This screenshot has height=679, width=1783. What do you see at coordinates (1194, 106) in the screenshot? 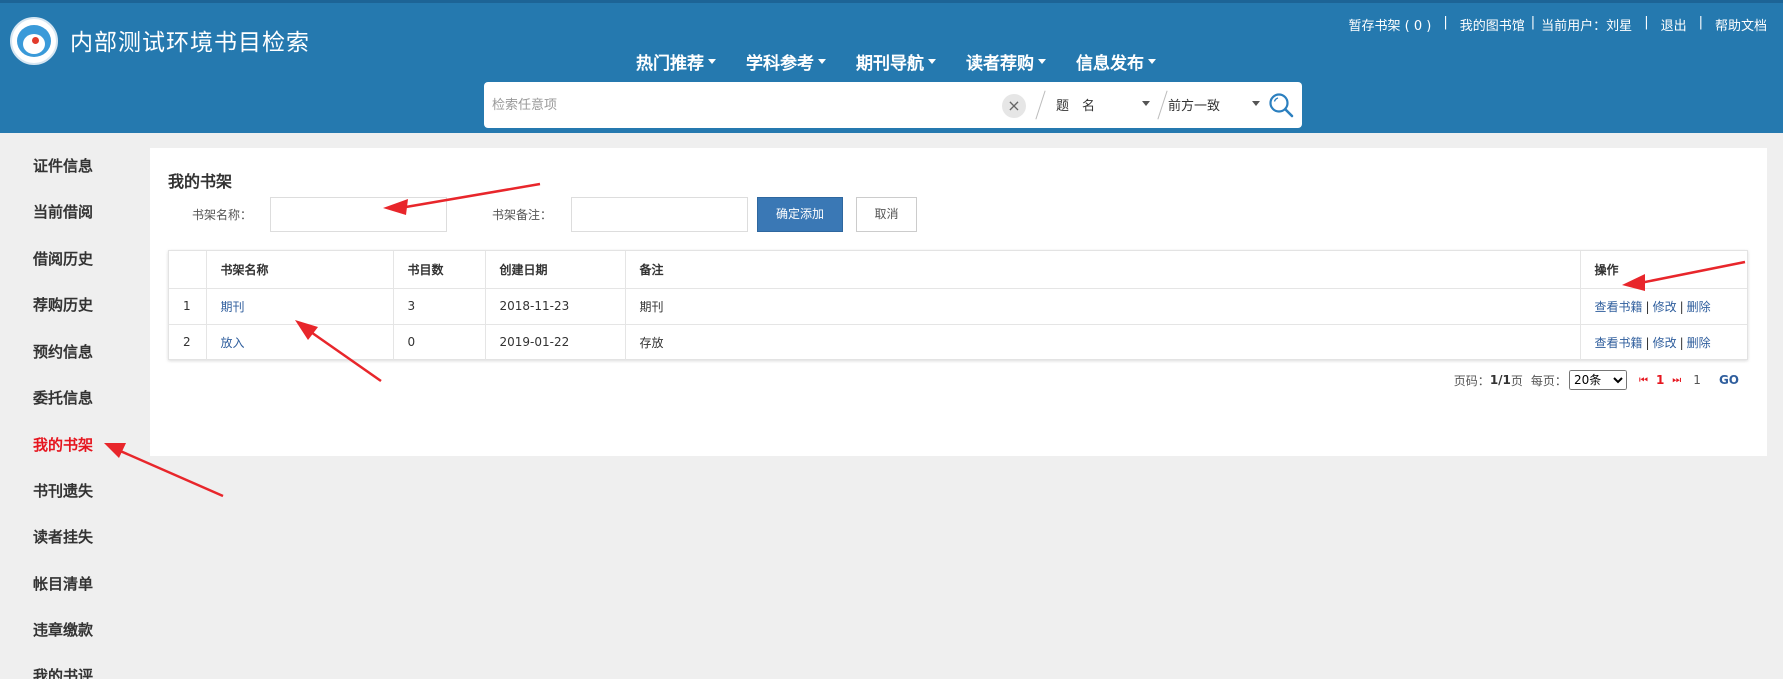
I see `search-match-value: 前方一致` at bounding box center [1194, 106].